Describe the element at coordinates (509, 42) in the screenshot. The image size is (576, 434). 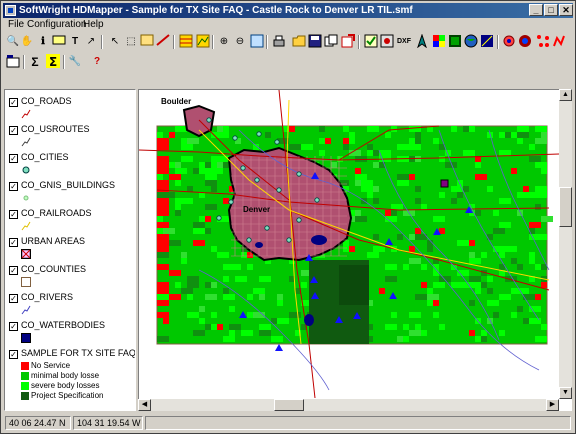
I see `site-icon` at that location.